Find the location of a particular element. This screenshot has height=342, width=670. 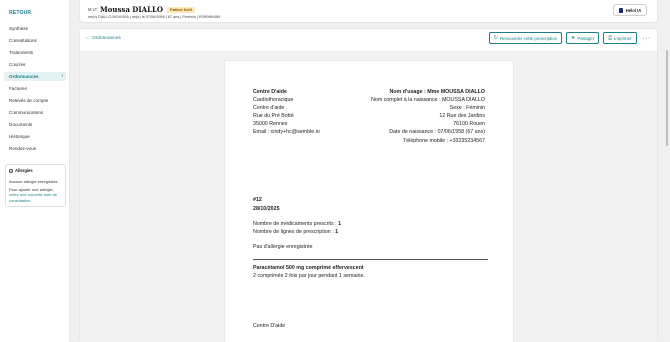

ia-button-label: Helol IA is located at coordinates (633, 10).